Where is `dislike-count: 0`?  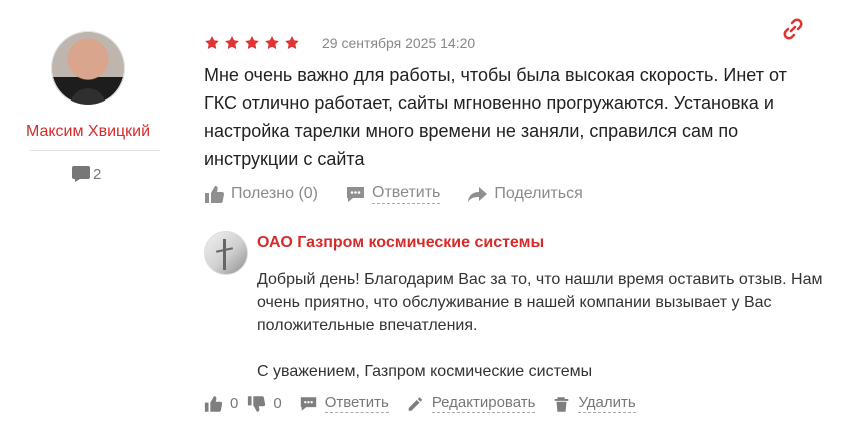 dislike-count: 0 is located at coordinates (277, 403).